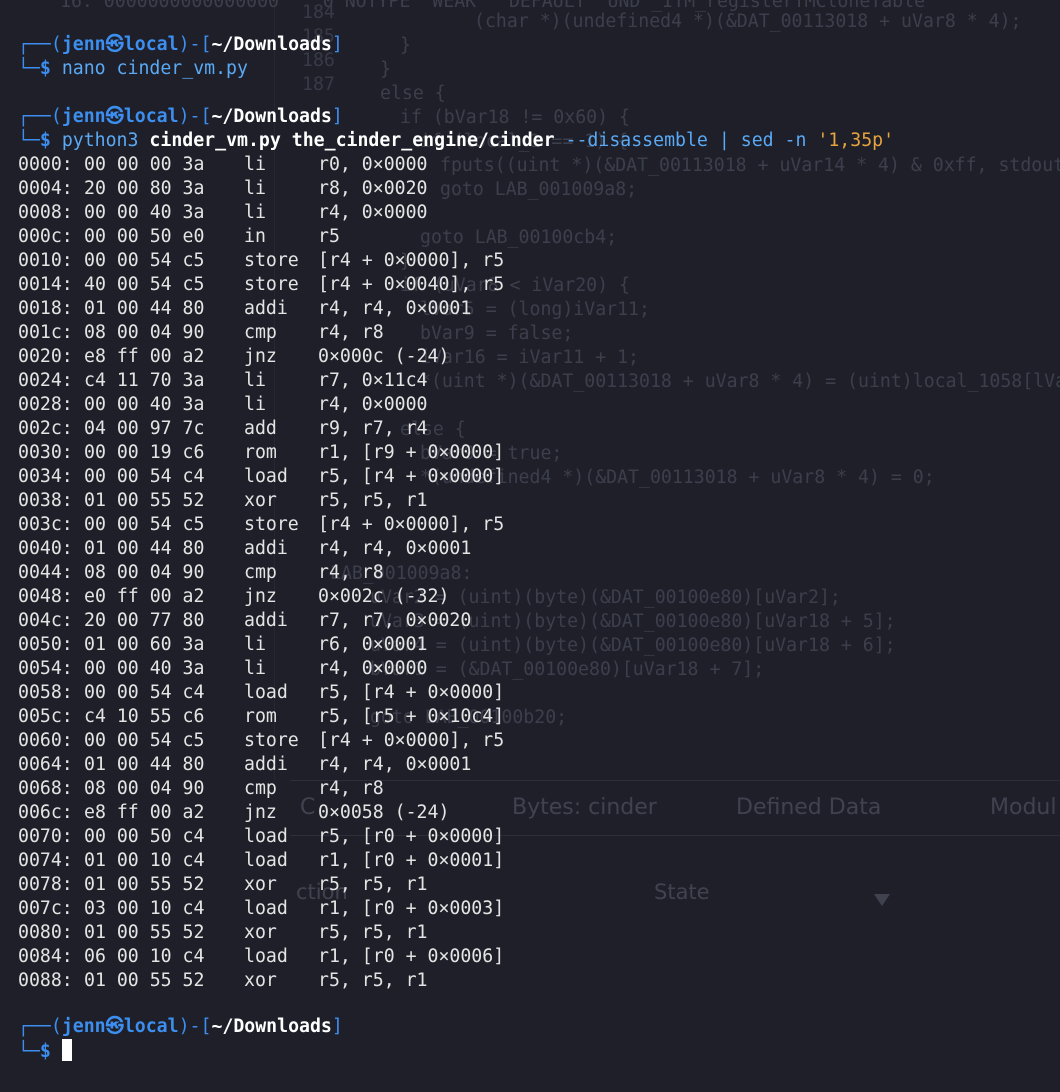 The height and width of the screenshot is (1092, 1060). I want to click on instruction-bytes: 08 00 04 90, so click(144, 788).